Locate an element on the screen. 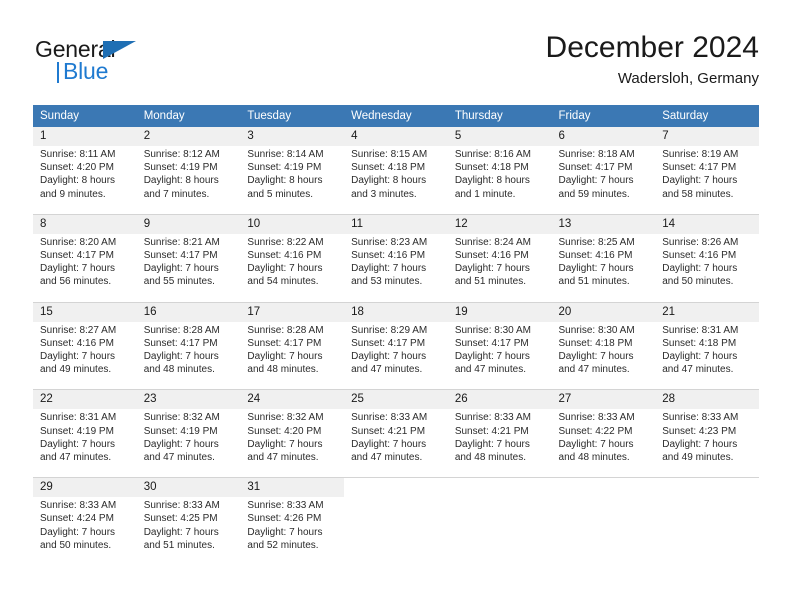 The image size is (792, 612). day-number-cell: 11 is located at coordinates (396, 224).